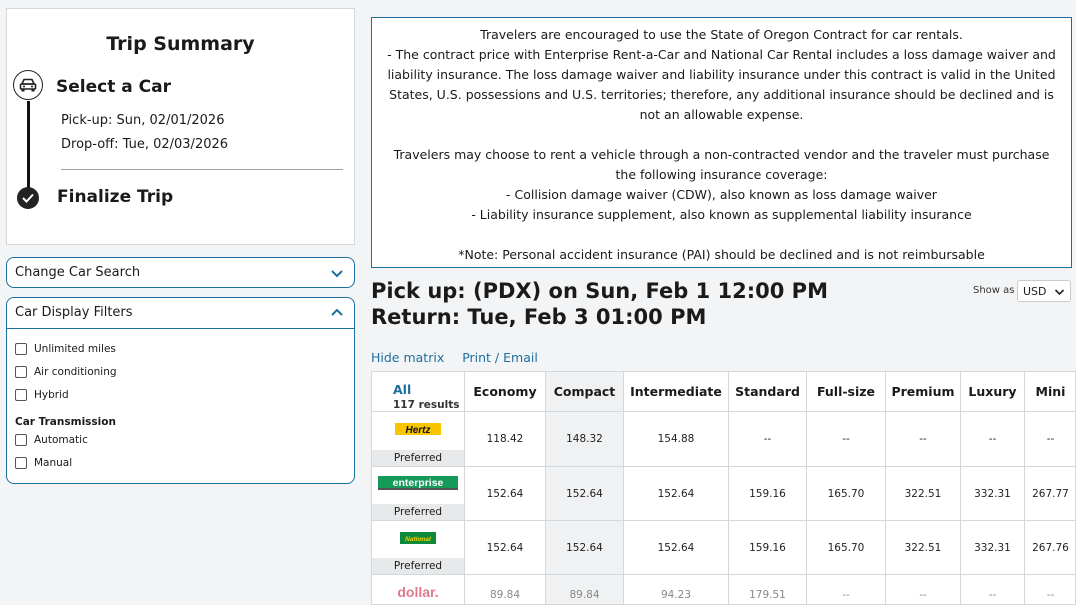  I want to click on filter-air-conditioning: Air conditioning, so click(66, 372).